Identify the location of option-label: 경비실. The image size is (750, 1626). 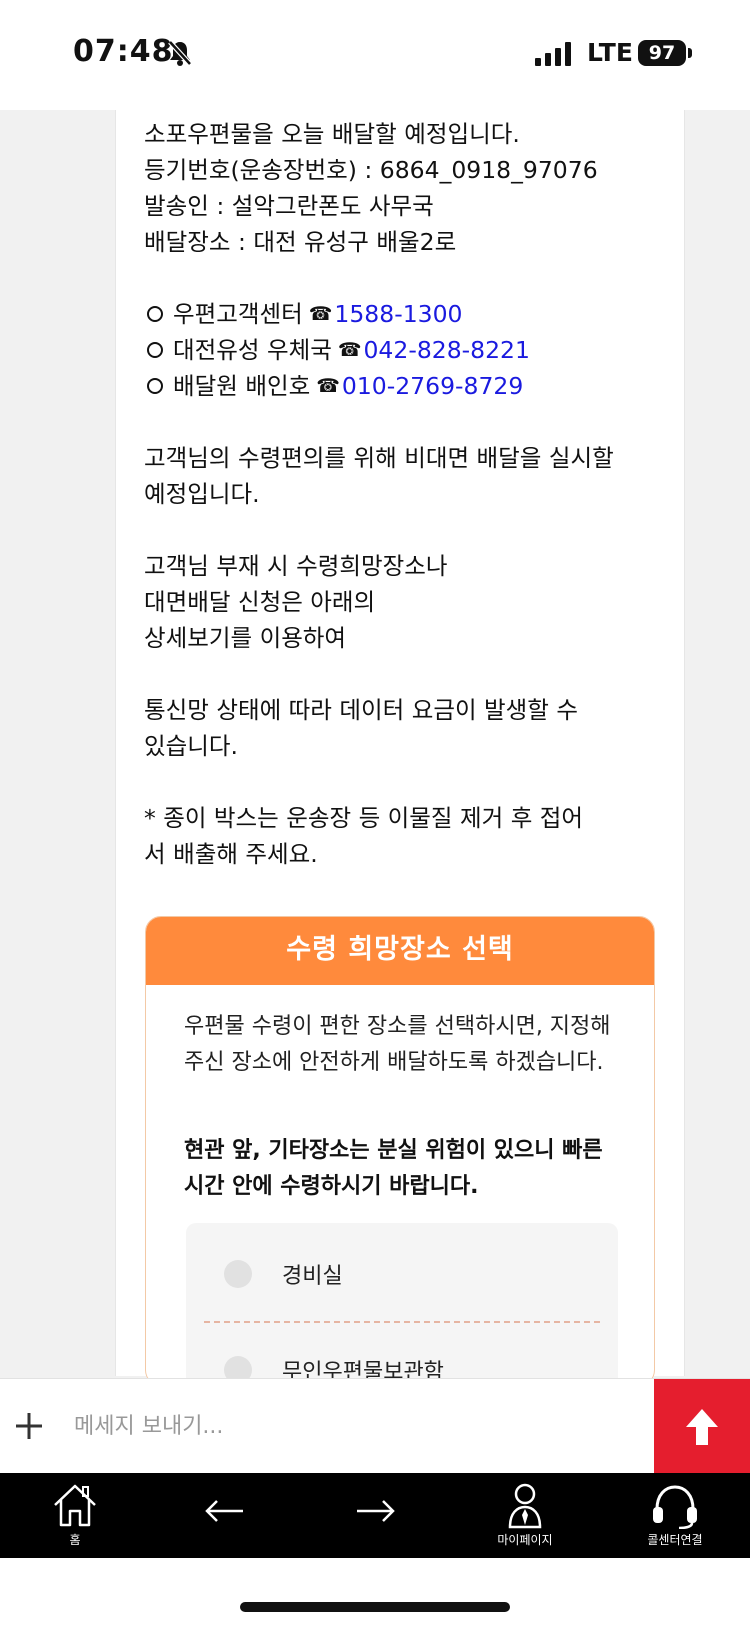
(312, 1276).